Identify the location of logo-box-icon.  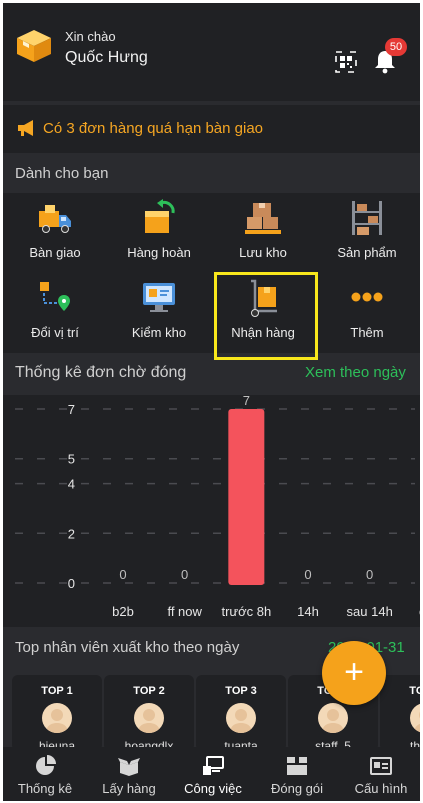
(34, 46).